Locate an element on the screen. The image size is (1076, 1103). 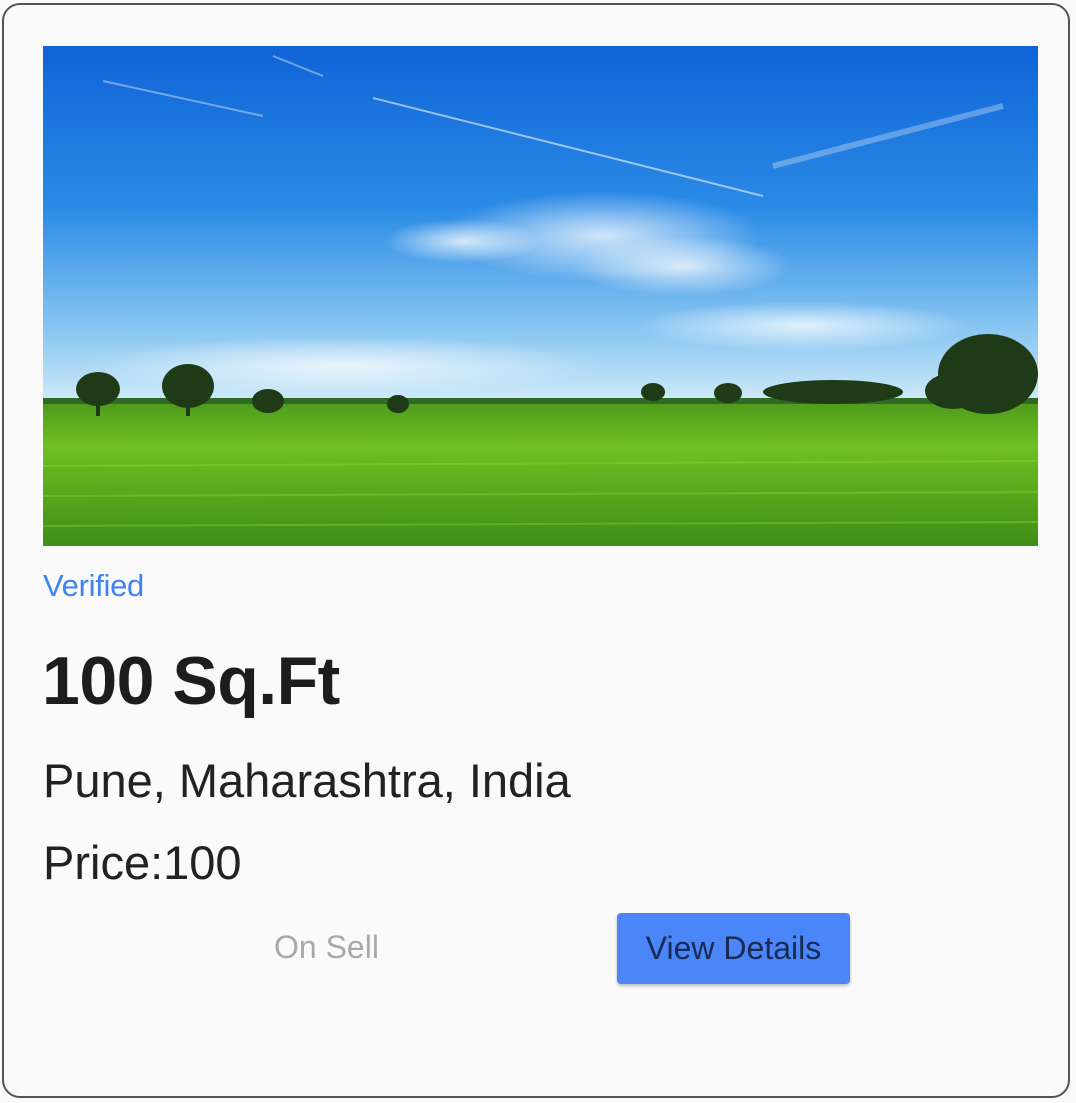
property-area: 100 Sq.Ft is located at coordinates (191, 681).